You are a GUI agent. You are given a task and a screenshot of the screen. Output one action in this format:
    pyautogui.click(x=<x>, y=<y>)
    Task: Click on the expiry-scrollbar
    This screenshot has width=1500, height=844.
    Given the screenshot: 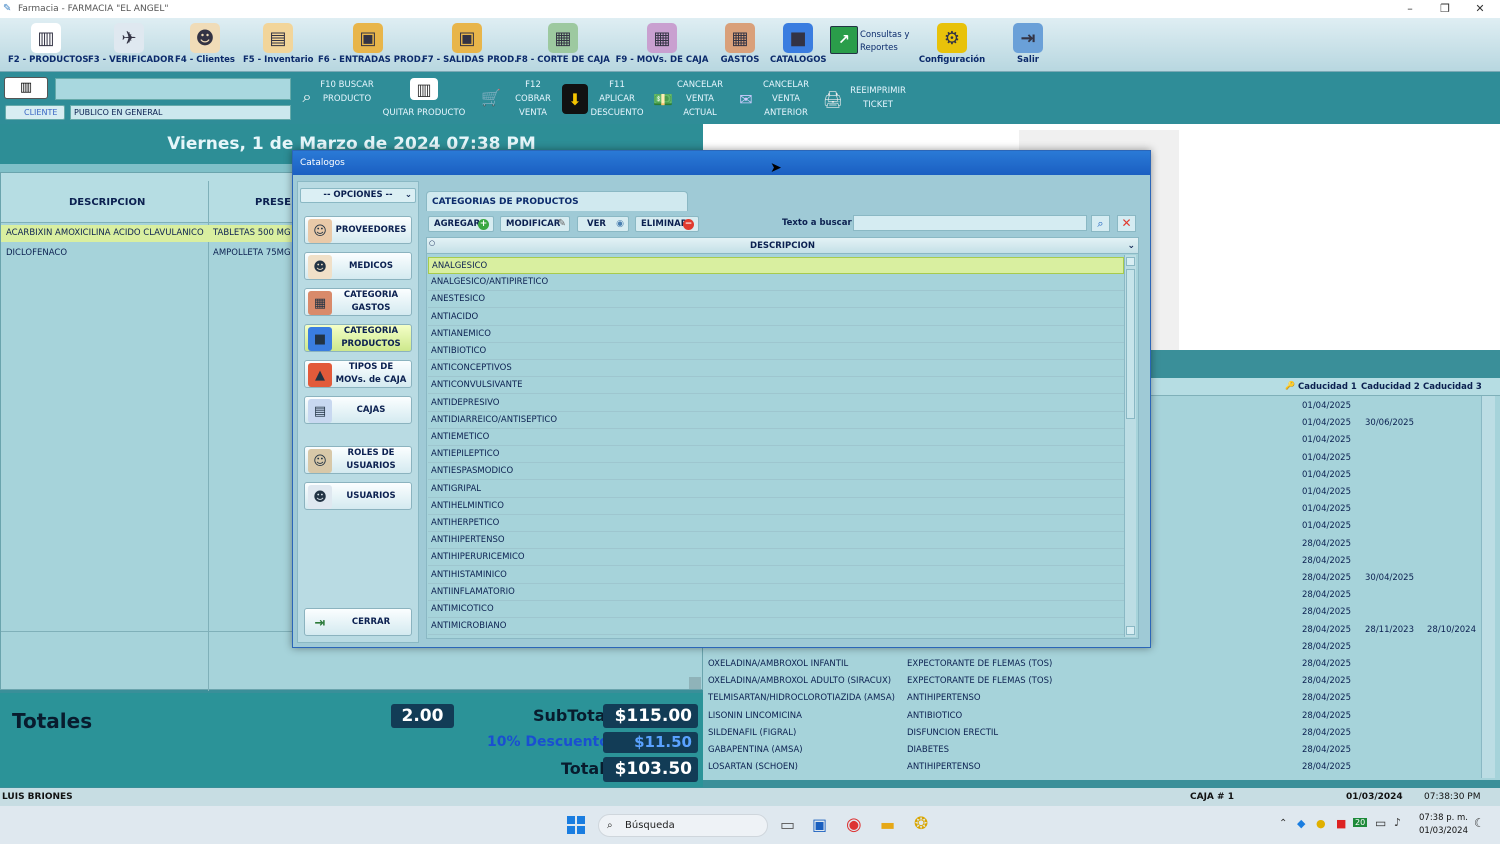 What is the action you would take?
    pyautogui.click(x=1488, y=587)
    